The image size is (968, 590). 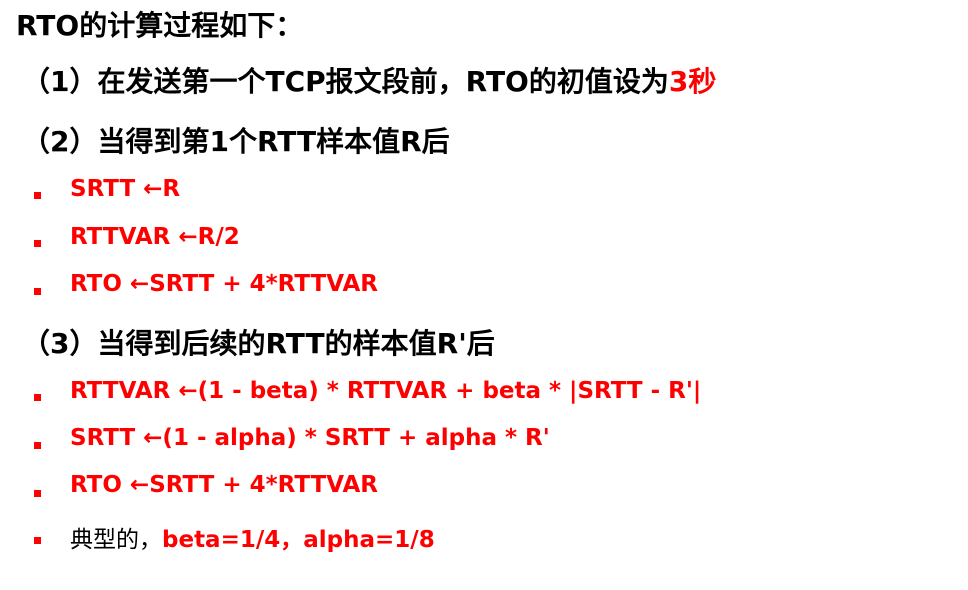 I want to click on typical-prefix: 典型的，, so click(x=116, y=540).